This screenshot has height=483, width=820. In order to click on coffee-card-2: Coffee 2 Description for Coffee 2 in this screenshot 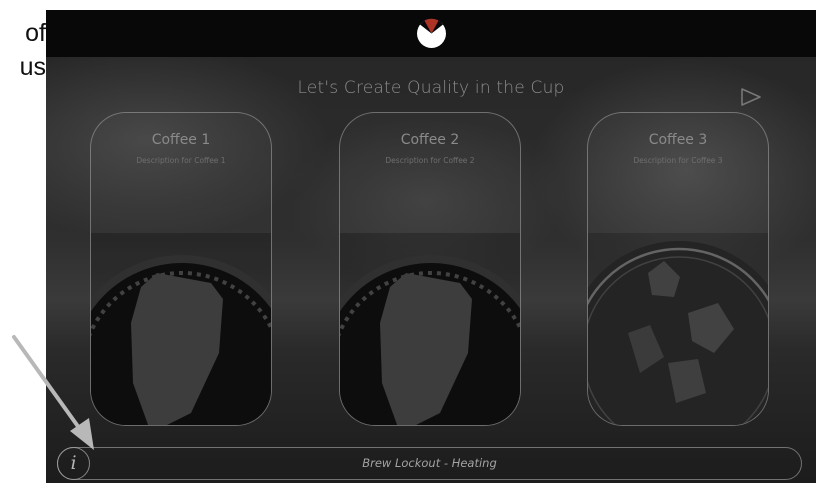, I will do `click(430, 269)`.